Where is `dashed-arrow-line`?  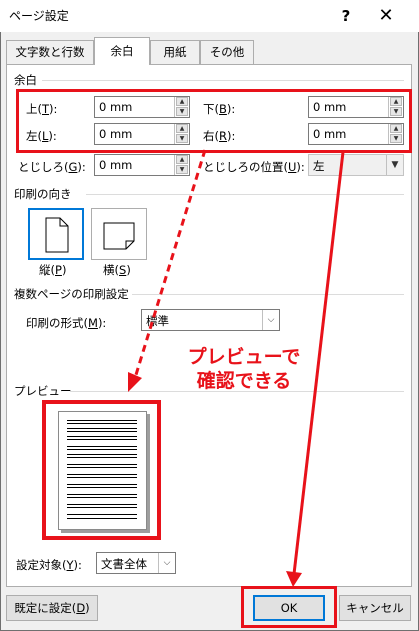 dashed-arrow-line is located at coordinates (170, 264).